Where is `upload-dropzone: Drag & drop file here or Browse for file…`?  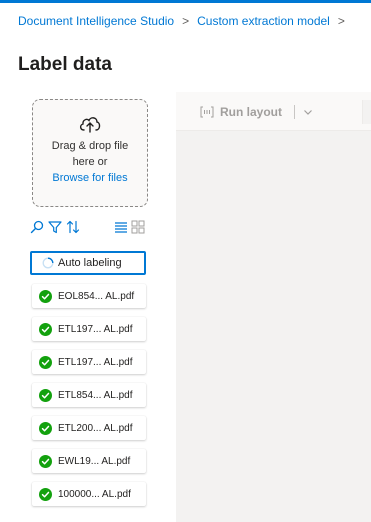
upload-dropzone: Drag & drop file here or Browse for file… is located at coordinates (90, 153).